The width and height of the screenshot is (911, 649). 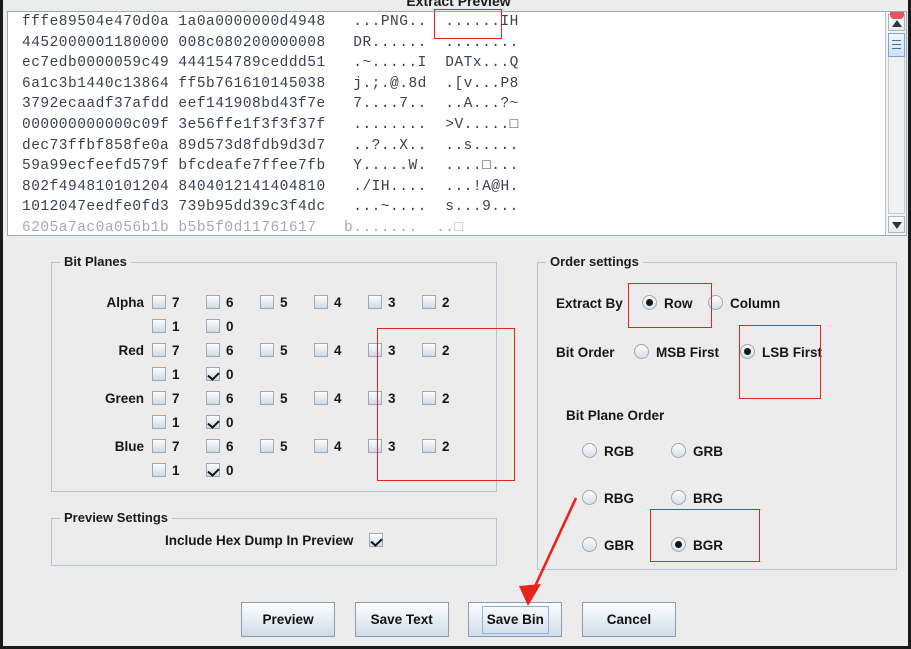 What do you see at coordinates (259, 541) in the screenshot?
I see `include-hex-dump-label: Include Hex Dump In Preview` at bounding box center [259, 541].